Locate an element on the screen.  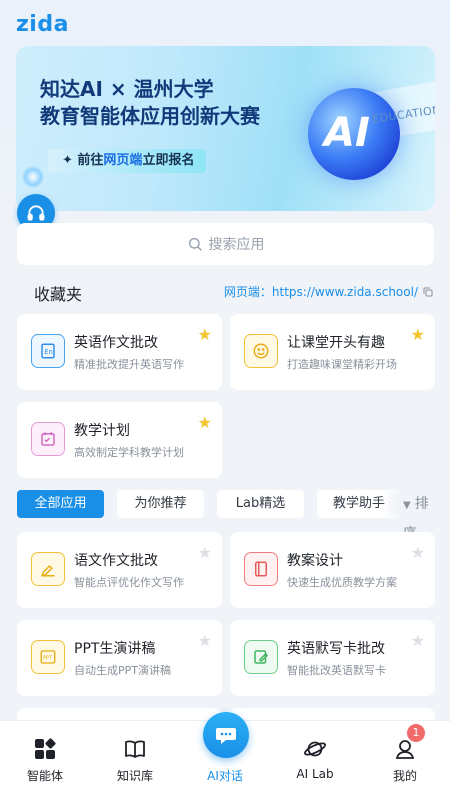
chat-icon is located at coordinates (226, 736).